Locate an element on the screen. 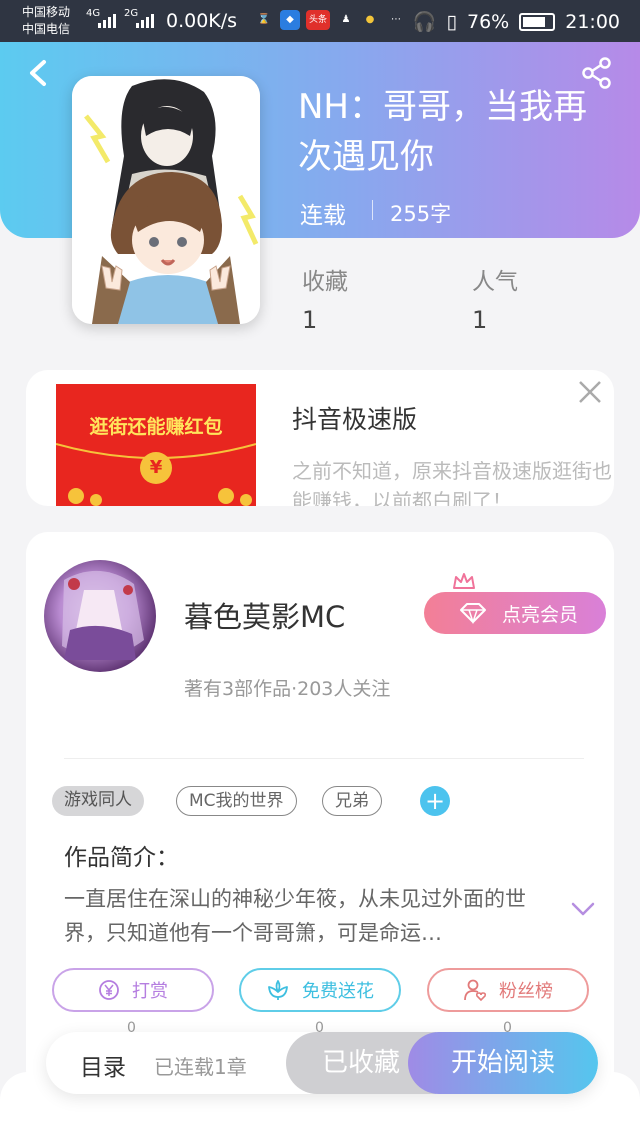 The image size is (640, 1138). book-cover is located at coordinates (166, 200).